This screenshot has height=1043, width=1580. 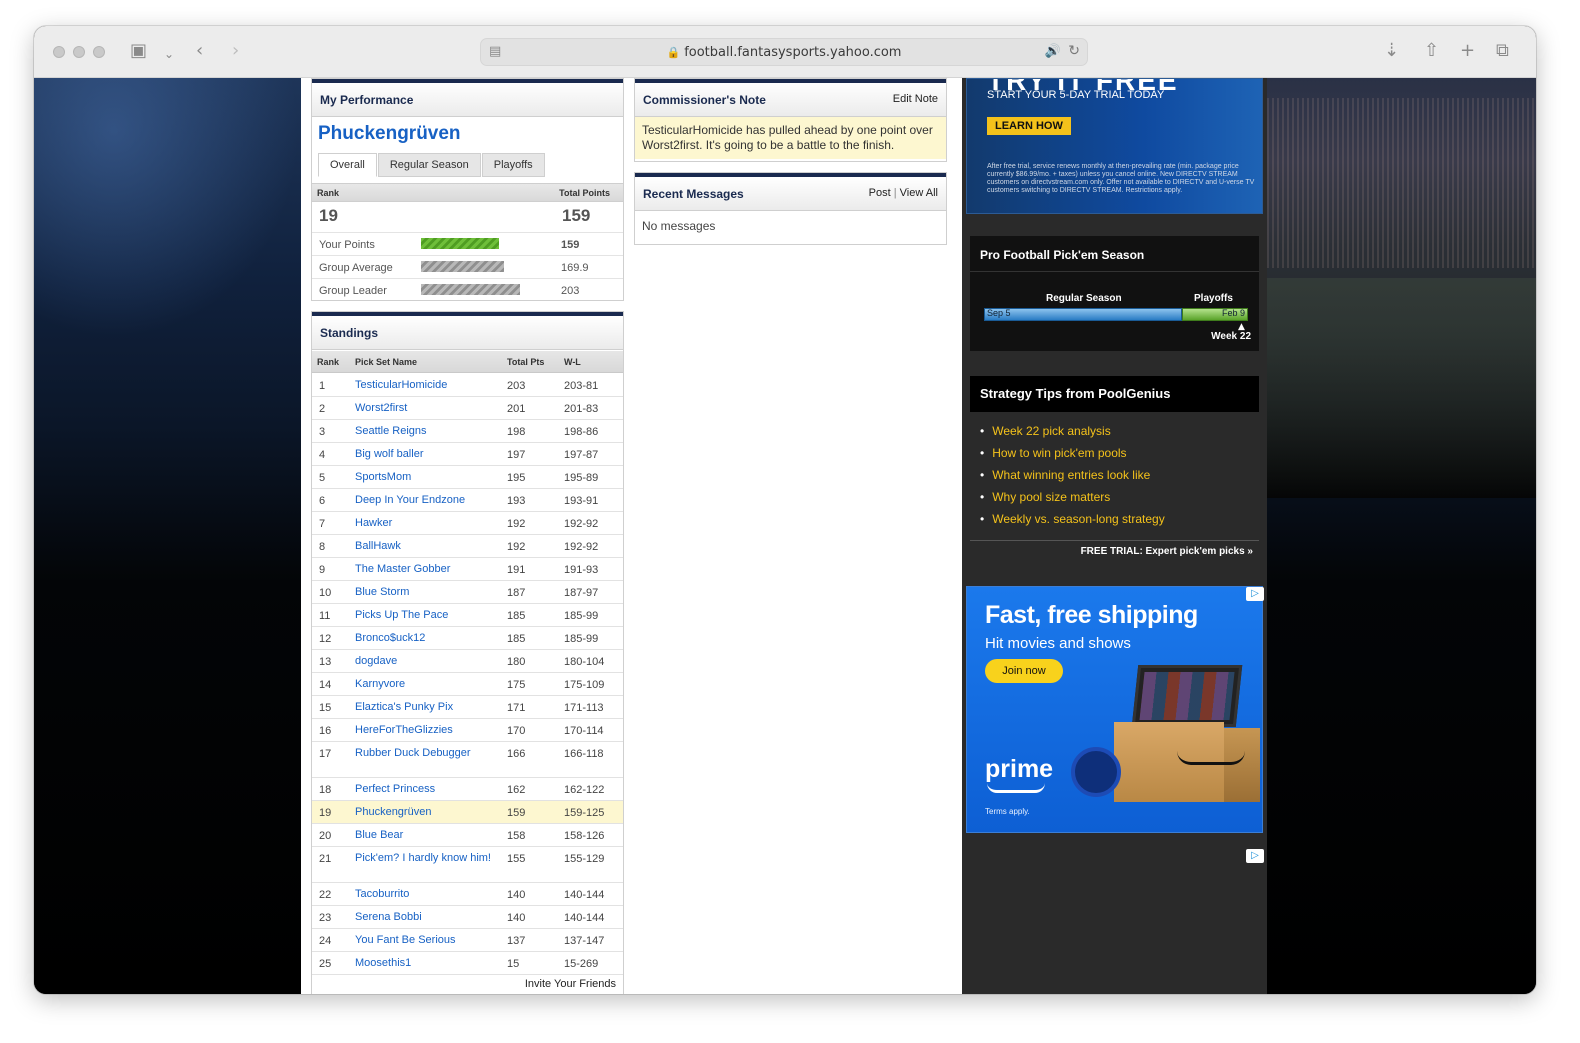 I want to click on pick-set-name-link: Worst2first, so click(x=425, y=408).